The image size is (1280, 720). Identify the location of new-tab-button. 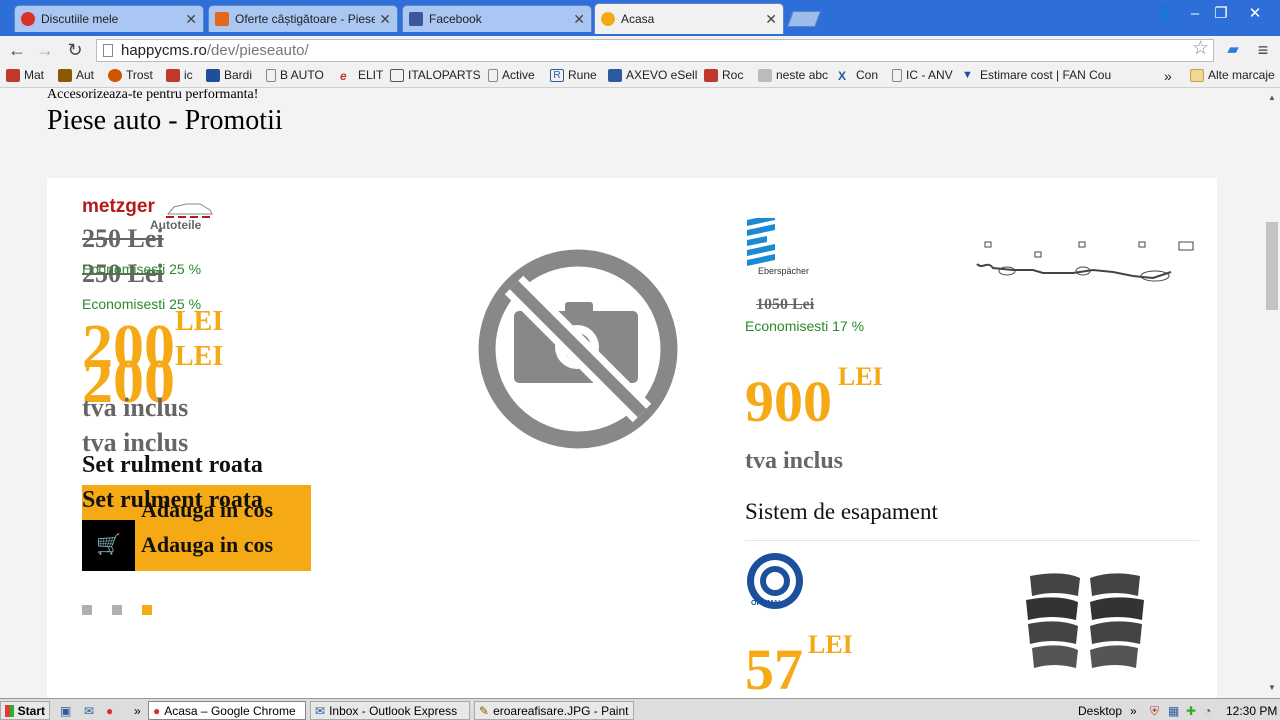
(804, 19).